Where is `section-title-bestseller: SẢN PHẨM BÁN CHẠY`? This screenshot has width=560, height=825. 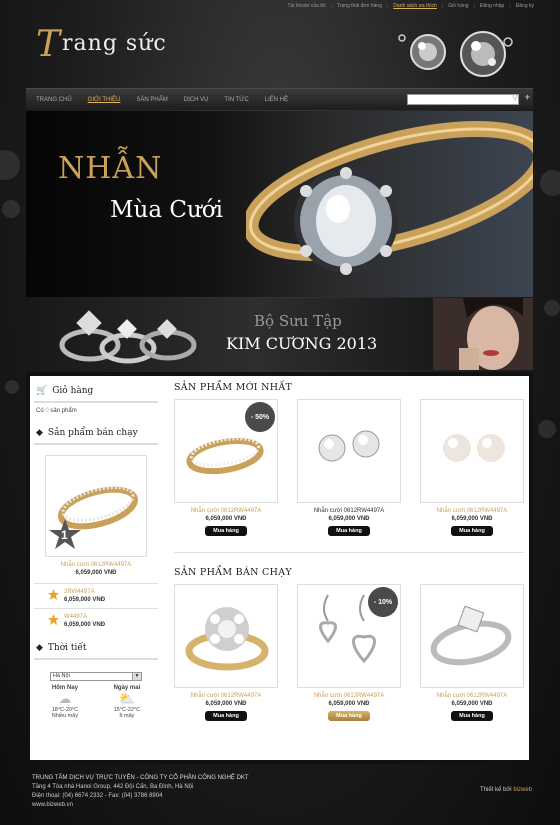
section-title-bestseller: SẢN PHẨM BÁN CHẠY is located at coordinates (233, 572).